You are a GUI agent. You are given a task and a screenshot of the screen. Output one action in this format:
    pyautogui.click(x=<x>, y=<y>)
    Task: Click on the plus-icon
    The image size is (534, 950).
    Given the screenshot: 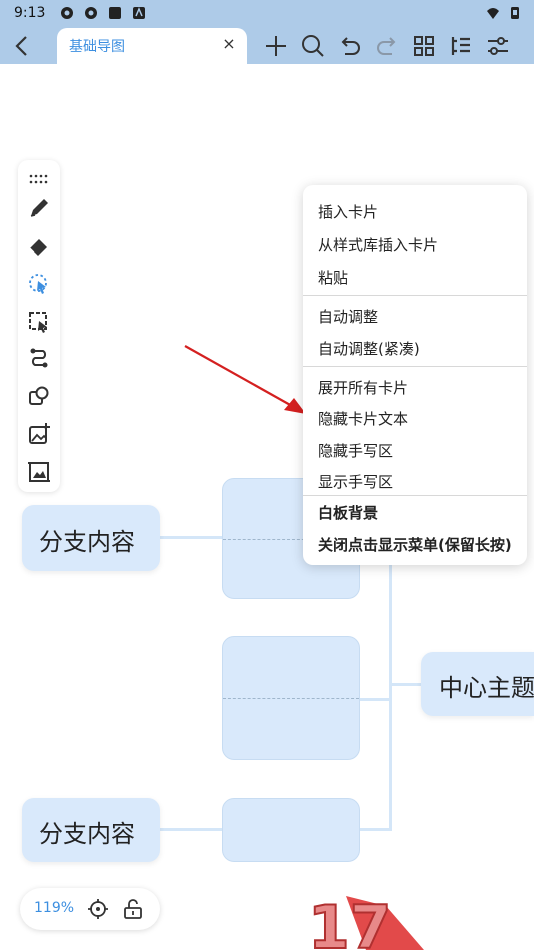 What is the action you would take?
    pyautogui.click(x=276, y=46)
    